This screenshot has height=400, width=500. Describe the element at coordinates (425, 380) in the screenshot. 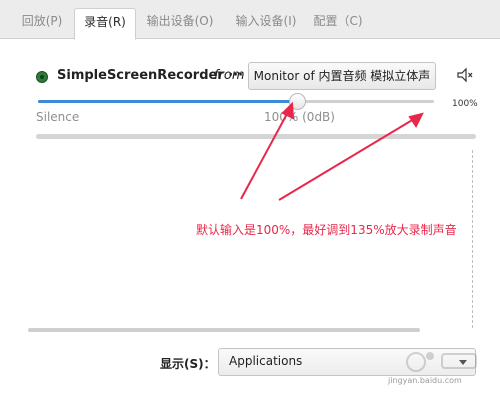

I see `watermark-url: jingyan.baidu.com` at that location.